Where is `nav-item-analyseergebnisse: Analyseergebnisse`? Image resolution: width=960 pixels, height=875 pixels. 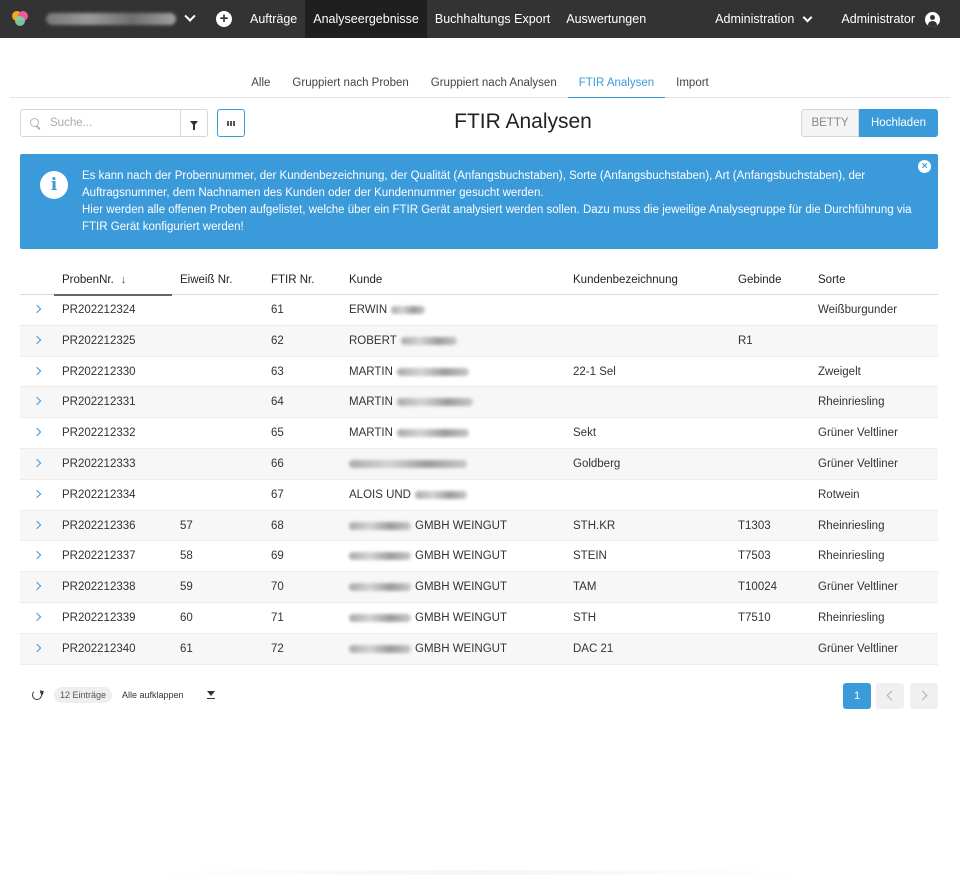 nav-item-analyseergebnisse: Analyseergebnisse is located at coordinates (366, 19).